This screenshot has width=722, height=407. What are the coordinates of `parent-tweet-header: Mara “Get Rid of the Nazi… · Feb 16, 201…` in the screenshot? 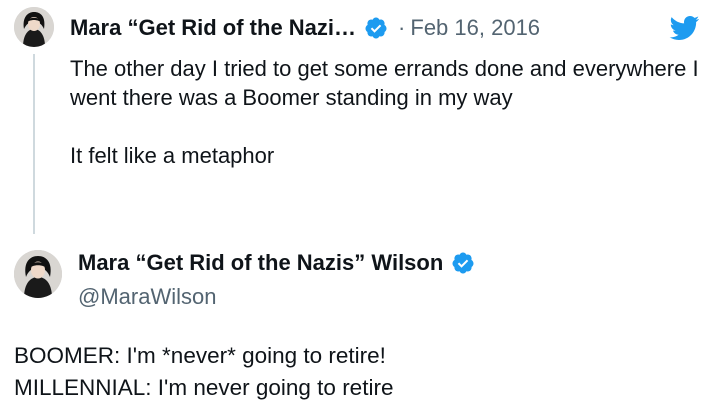 It's located at (305, 28).